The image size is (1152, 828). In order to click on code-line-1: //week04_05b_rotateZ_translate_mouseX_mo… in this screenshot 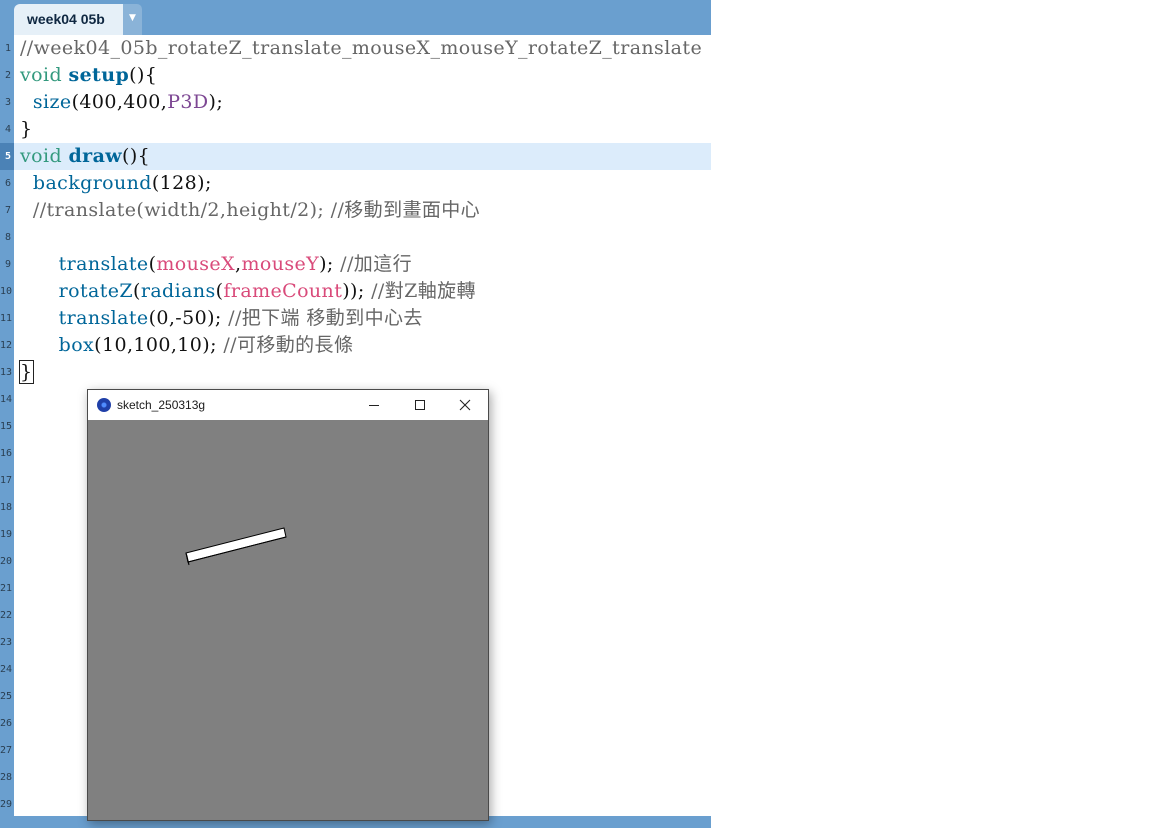, I will do `click(361, 48)`.